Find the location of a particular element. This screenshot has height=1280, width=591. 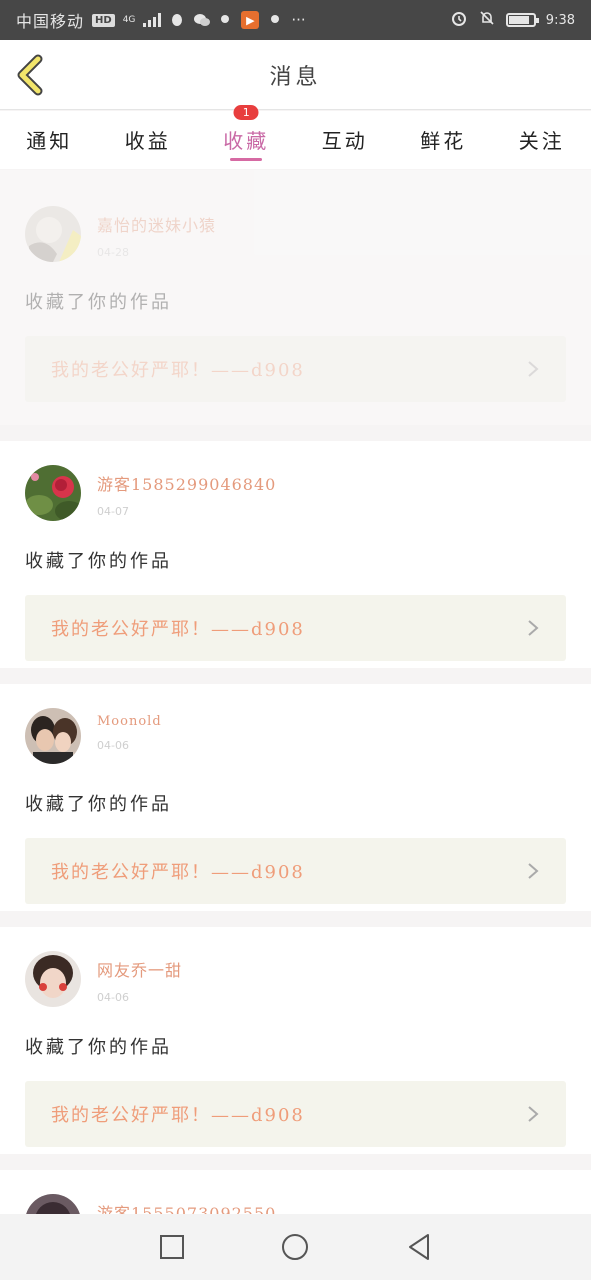

tab-label: 关注 is located at coordinates (541, 141).